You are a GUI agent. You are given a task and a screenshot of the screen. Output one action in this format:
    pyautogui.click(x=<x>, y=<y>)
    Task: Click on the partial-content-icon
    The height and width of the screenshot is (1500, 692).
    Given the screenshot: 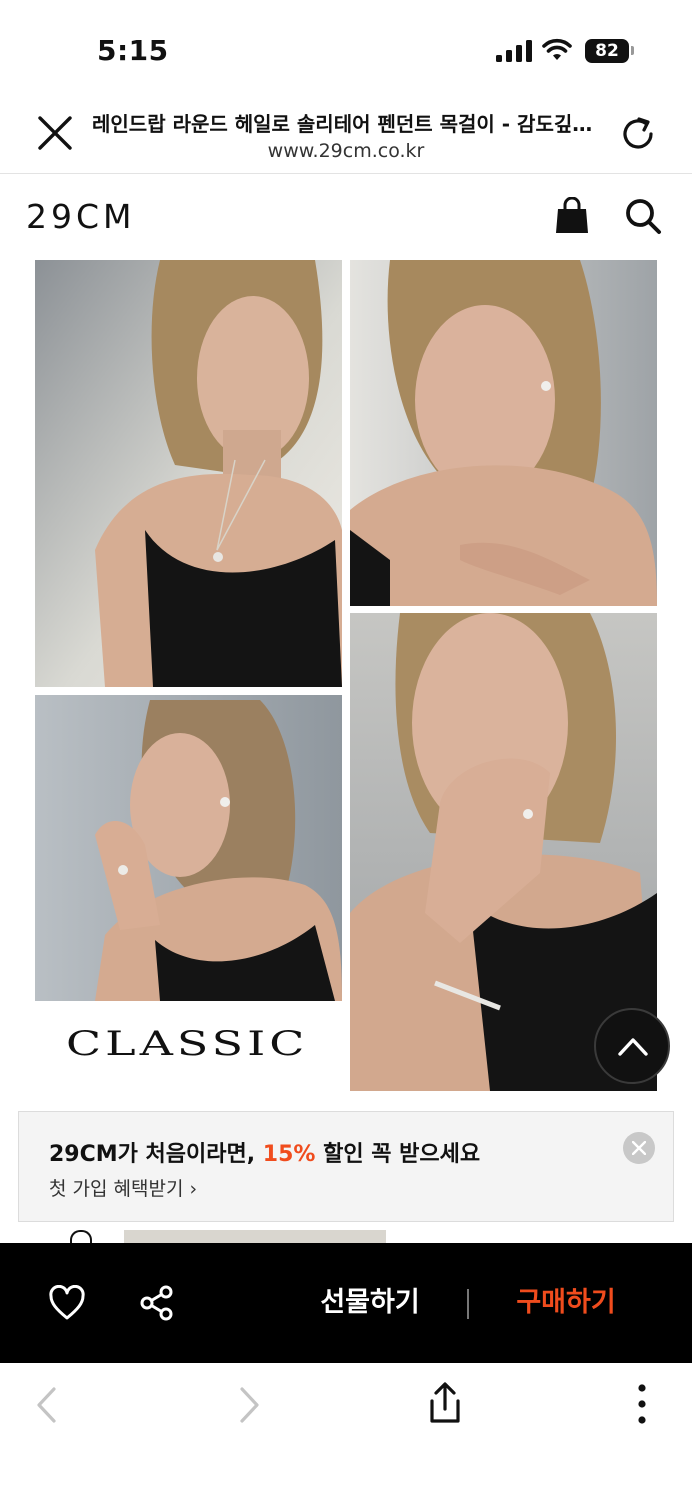 What is the action you would take?
    pyautogui.click(x=81, y=1237)
    